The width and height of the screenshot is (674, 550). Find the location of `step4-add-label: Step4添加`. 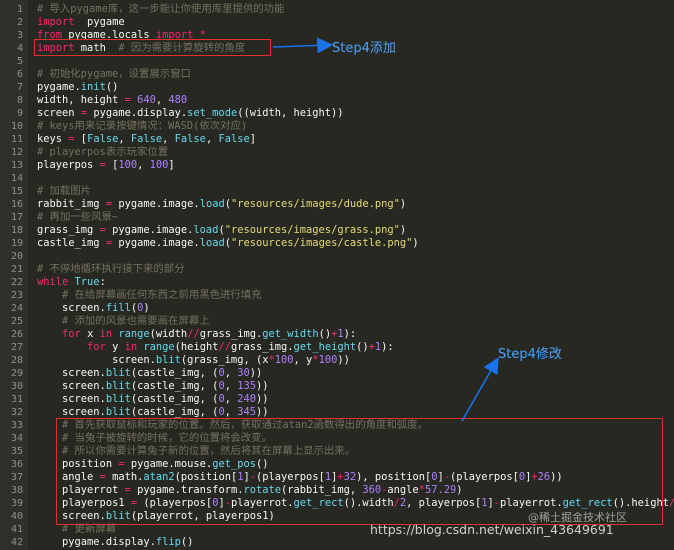

step4-add-label: Step4添加 is located at coordinates (364, 48).